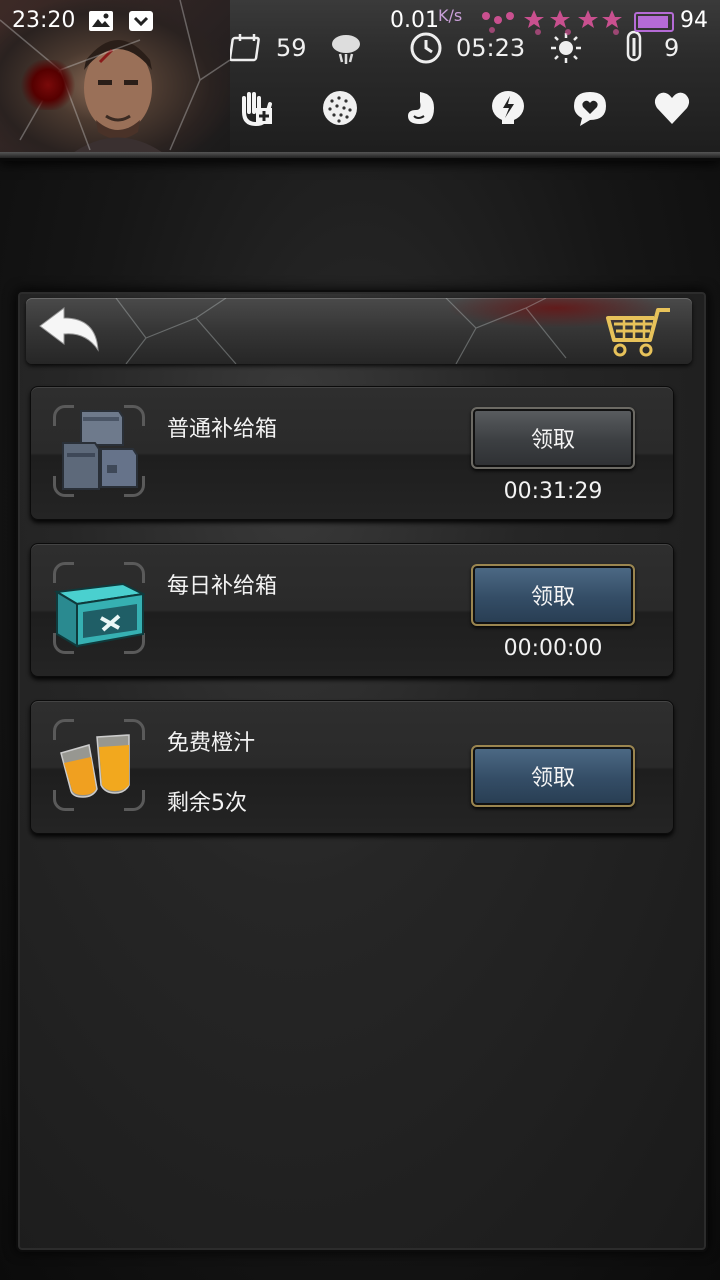 The image size is (720, 1280). Describe the element at coordinates (141, 21) in the screenshot. I see `app-notification-icon` at that location.